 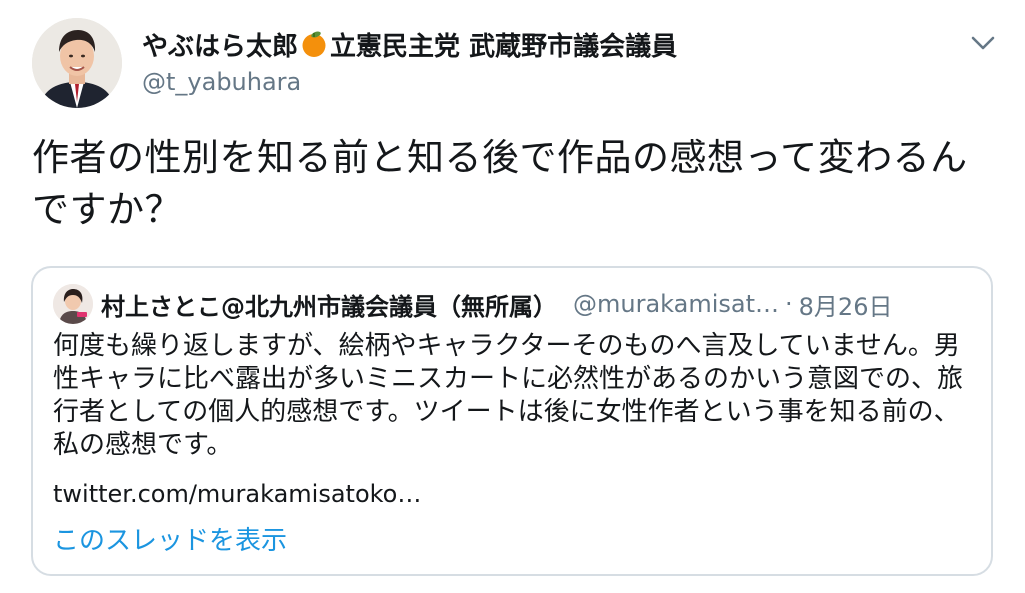 I want to click on author-avatar-image, so click(x=77, y=63).